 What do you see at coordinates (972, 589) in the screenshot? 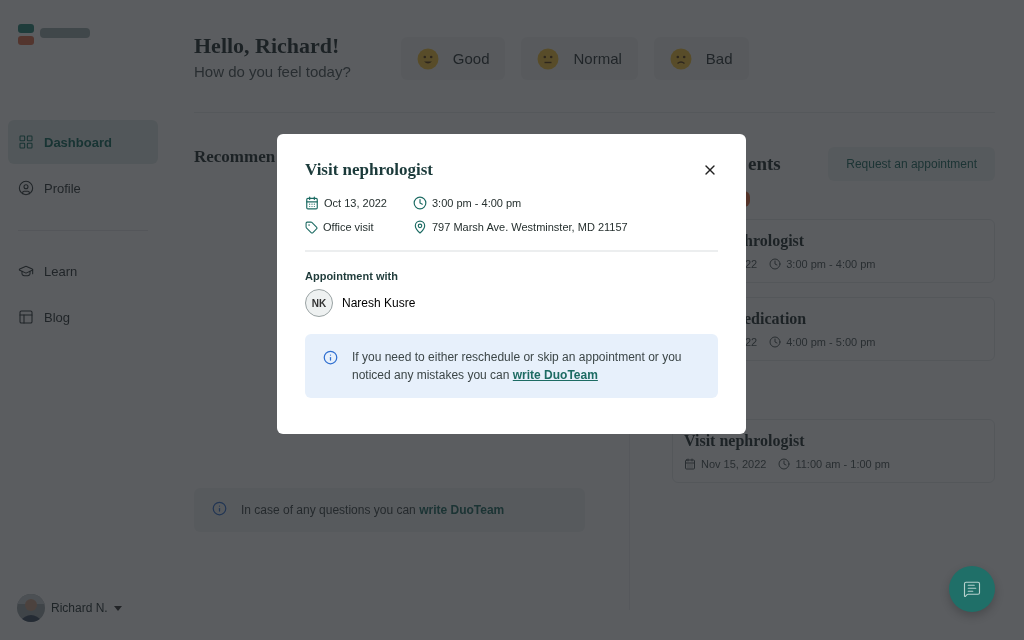
I see `message-icon` at bounding box center [972, 589].